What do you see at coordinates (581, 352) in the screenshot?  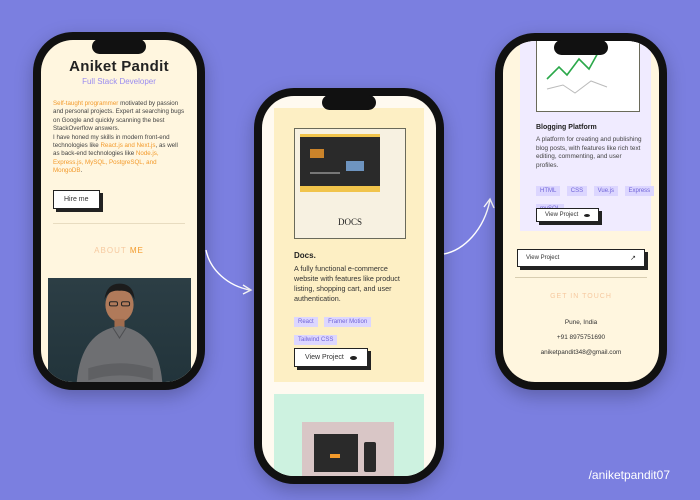 I see `contact-email: aniketpandit348@gmail.com` at bounding box center [581, 352].